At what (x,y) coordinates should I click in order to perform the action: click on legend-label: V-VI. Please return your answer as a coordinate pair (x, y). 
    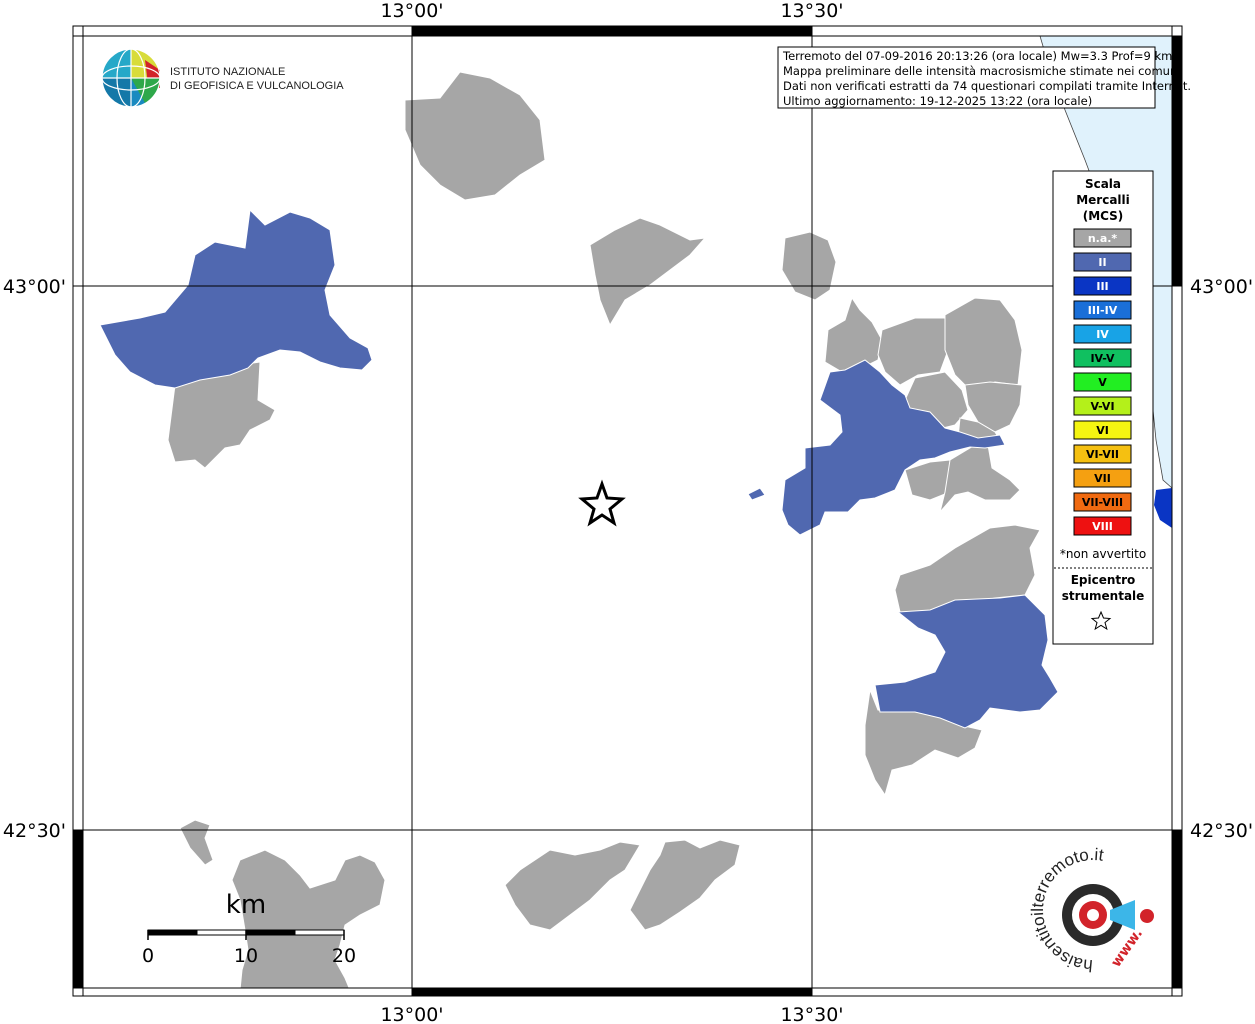
    Looking at the image, I should click on (1102, 406).